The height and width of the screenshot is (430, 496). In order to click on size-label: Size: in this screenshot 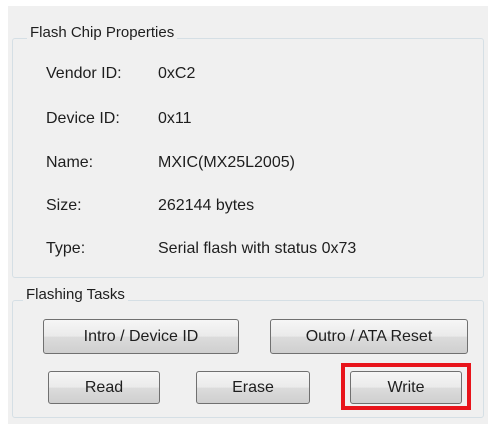, I will do `click(64, 205)`.